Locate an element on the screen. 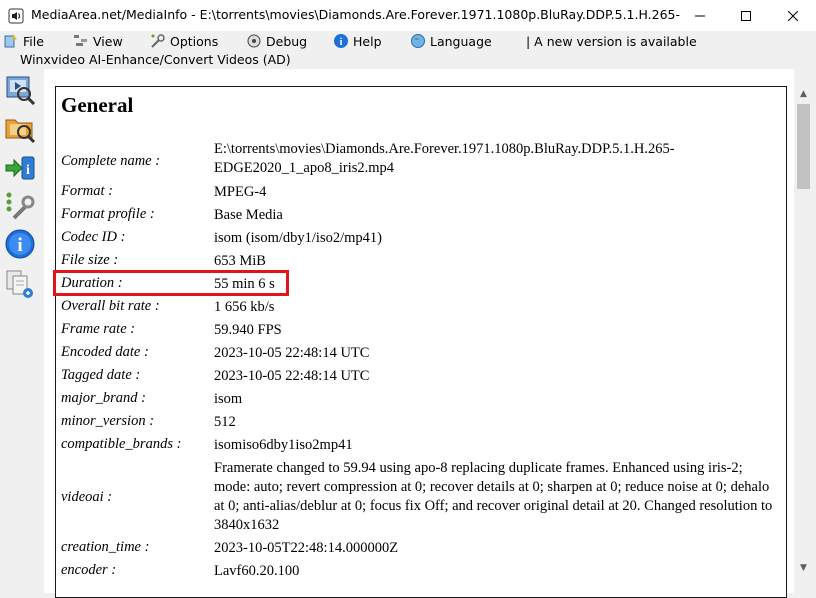 The image size is (816, 598). info-value: isom (isom/dby1/iso2/mp41) is located at coordinates (298, 238).